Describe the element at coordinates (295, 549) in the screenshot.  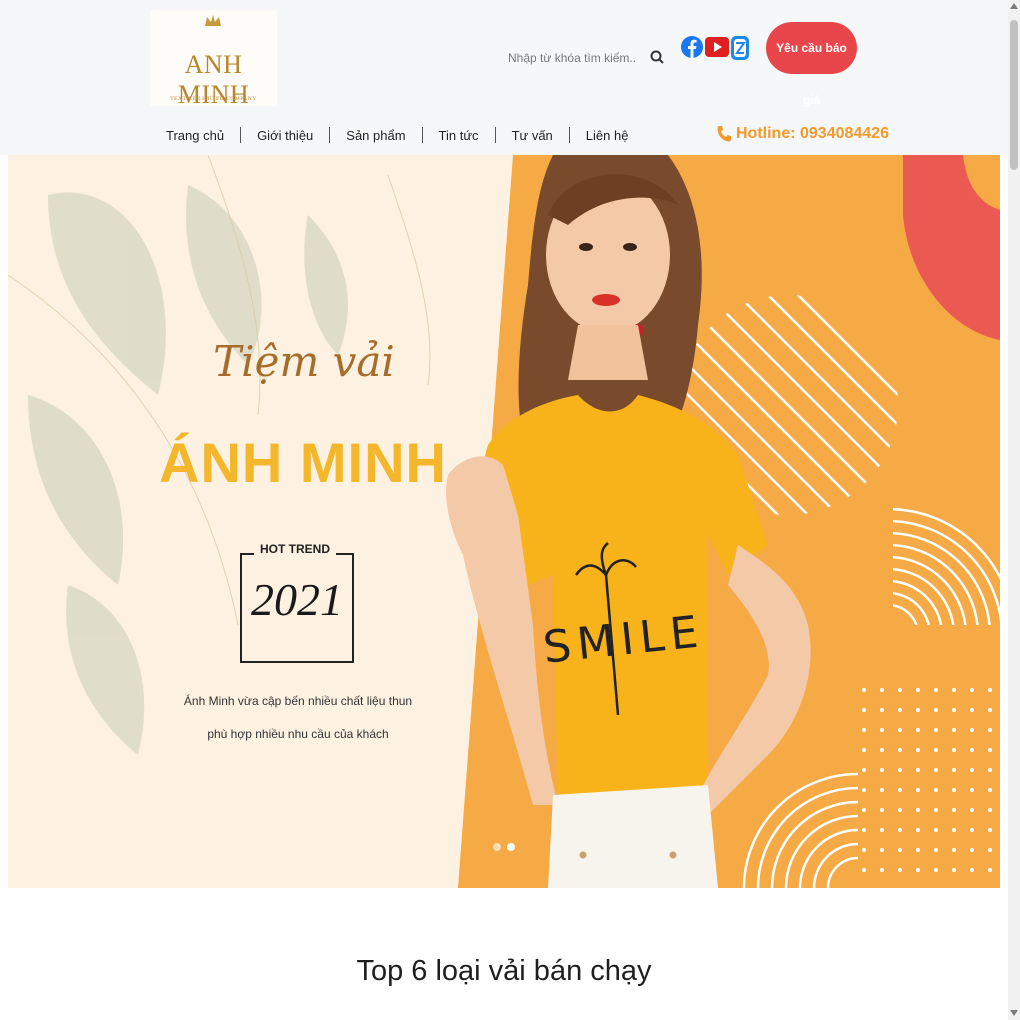
I see `trend-label: HOT TREND` at that location.